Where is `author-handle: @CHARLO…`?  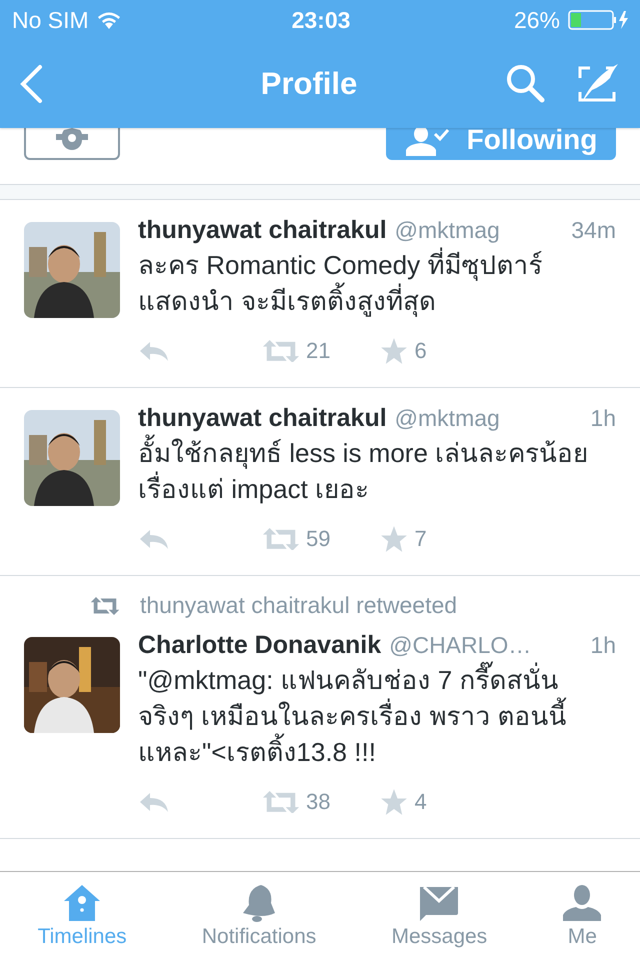 author-handle: @CHARLO… is located at coordinates (460, 645).